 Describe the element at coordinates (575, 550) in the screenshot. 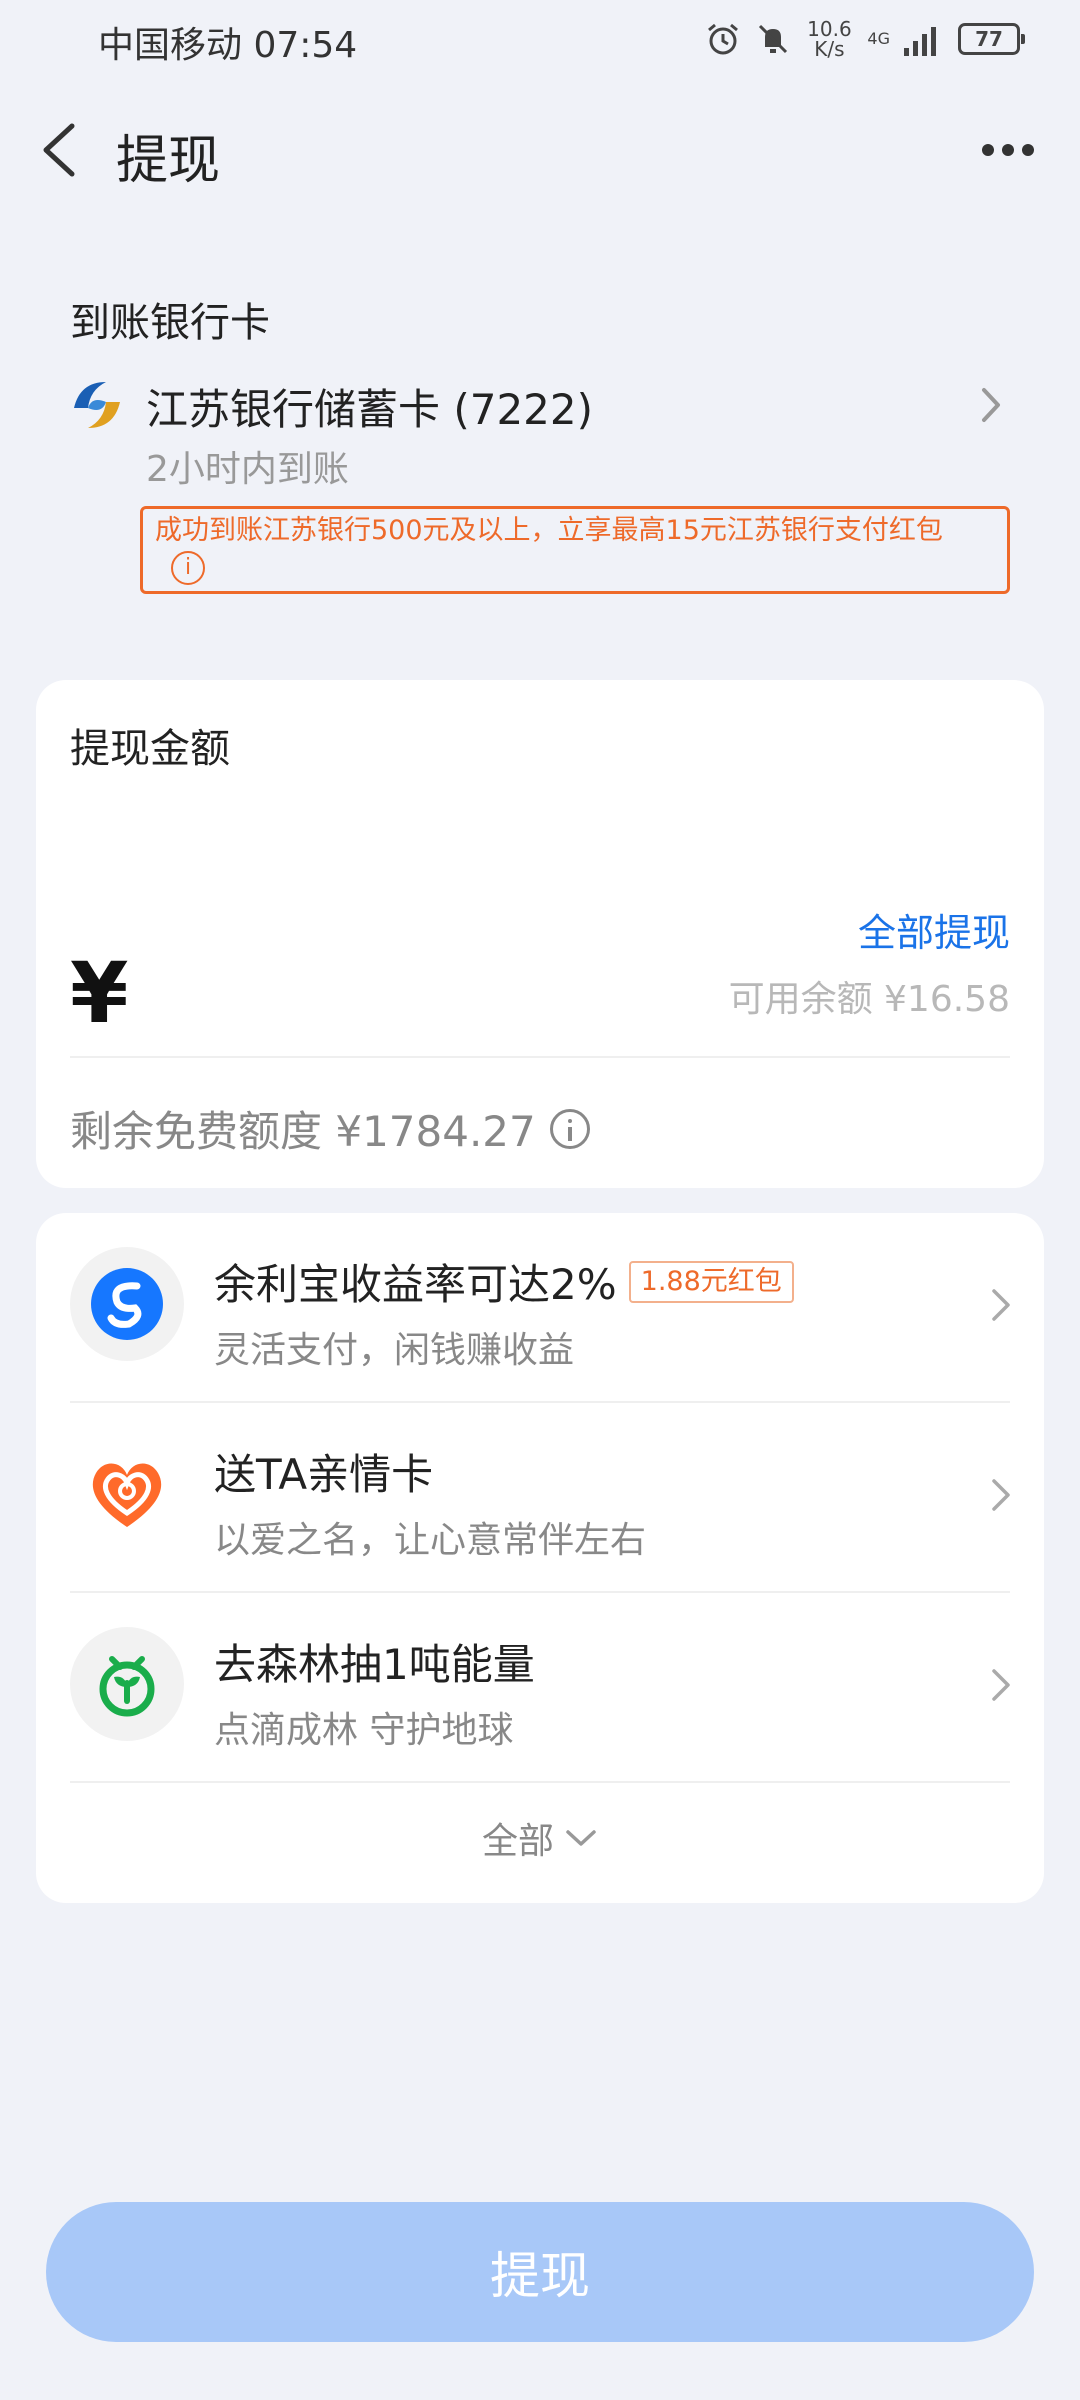

I see `promo-banner: 成功到账江苏银行500元及以上，立享最高15元江苏银行支付红包 i` at that location.